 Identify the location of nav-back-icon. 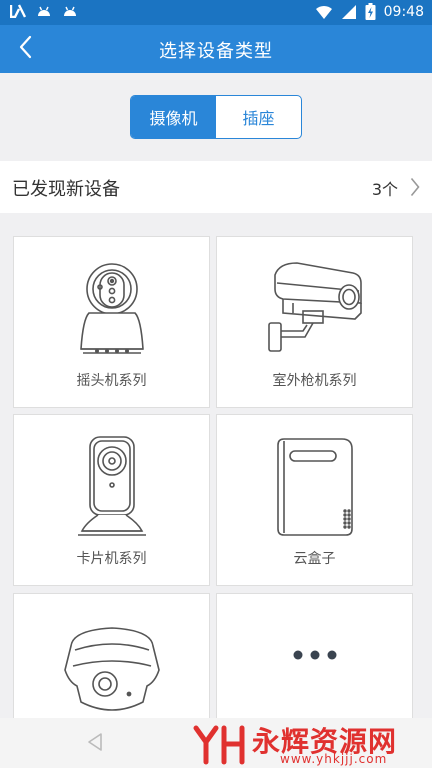
(95, 744).